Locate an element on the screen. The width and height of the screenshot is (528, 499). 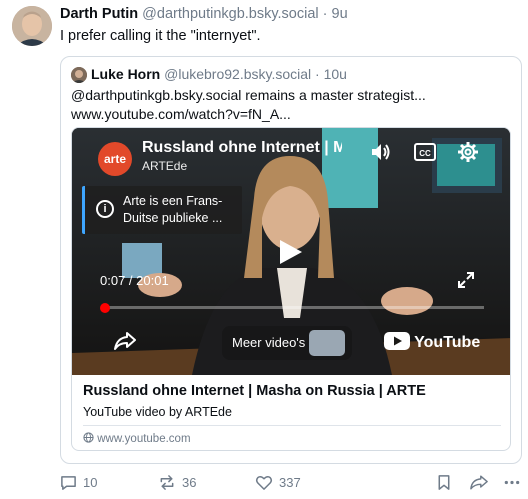
embed-domain: www.youtube.com is located at coordinates (137, 438).